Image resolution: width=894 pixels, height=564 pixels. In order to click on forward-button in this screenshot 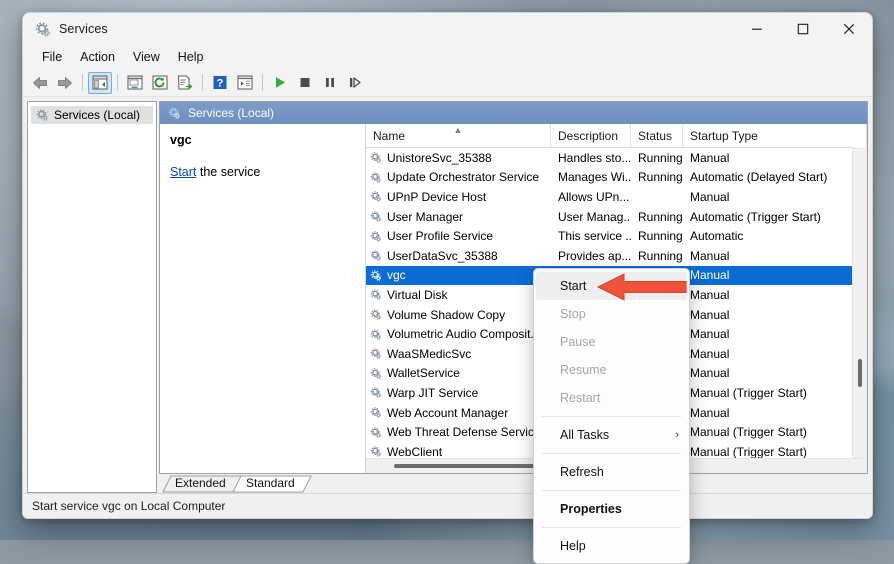, I will do `click(65, 83)`.